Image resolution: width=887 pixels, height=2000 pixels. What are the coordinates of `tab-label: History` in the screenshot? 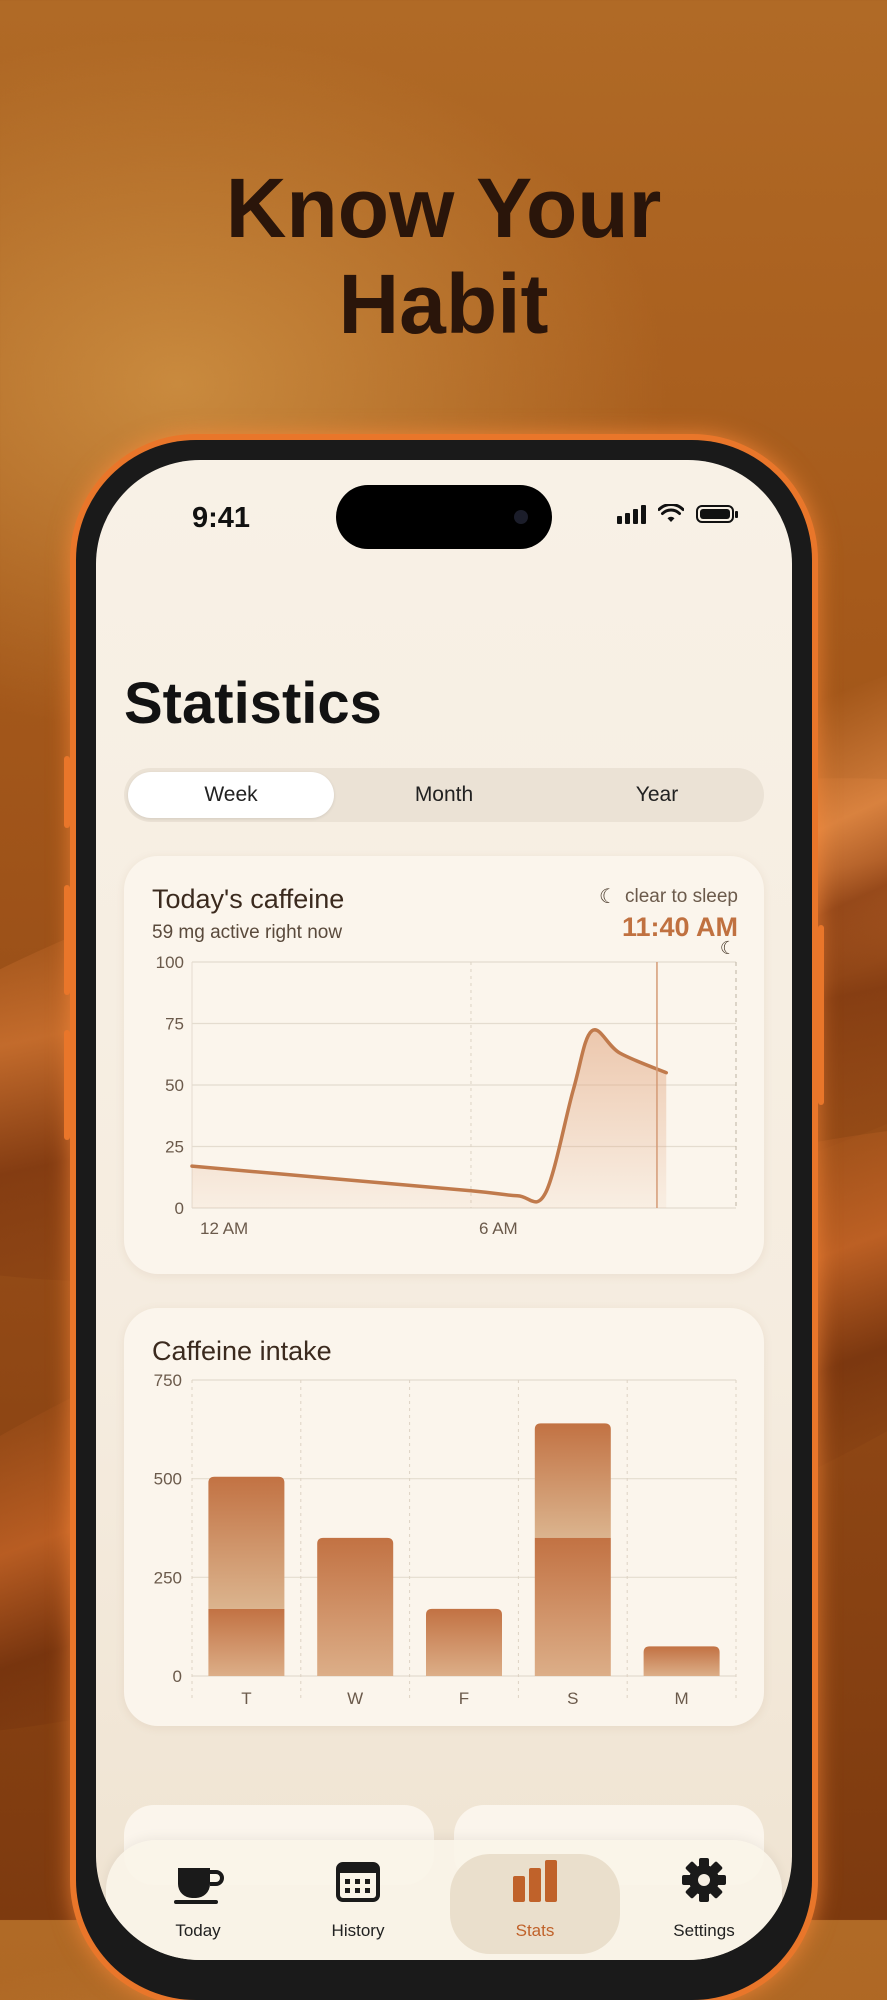 It's located at (358, 1930).